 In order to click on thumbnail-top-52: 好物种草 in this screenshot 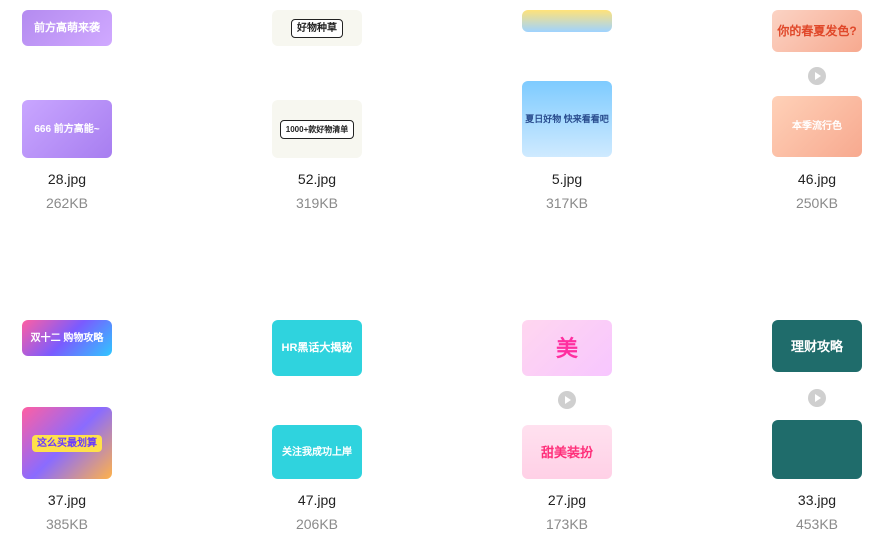, I will do `click(317, 28)`.